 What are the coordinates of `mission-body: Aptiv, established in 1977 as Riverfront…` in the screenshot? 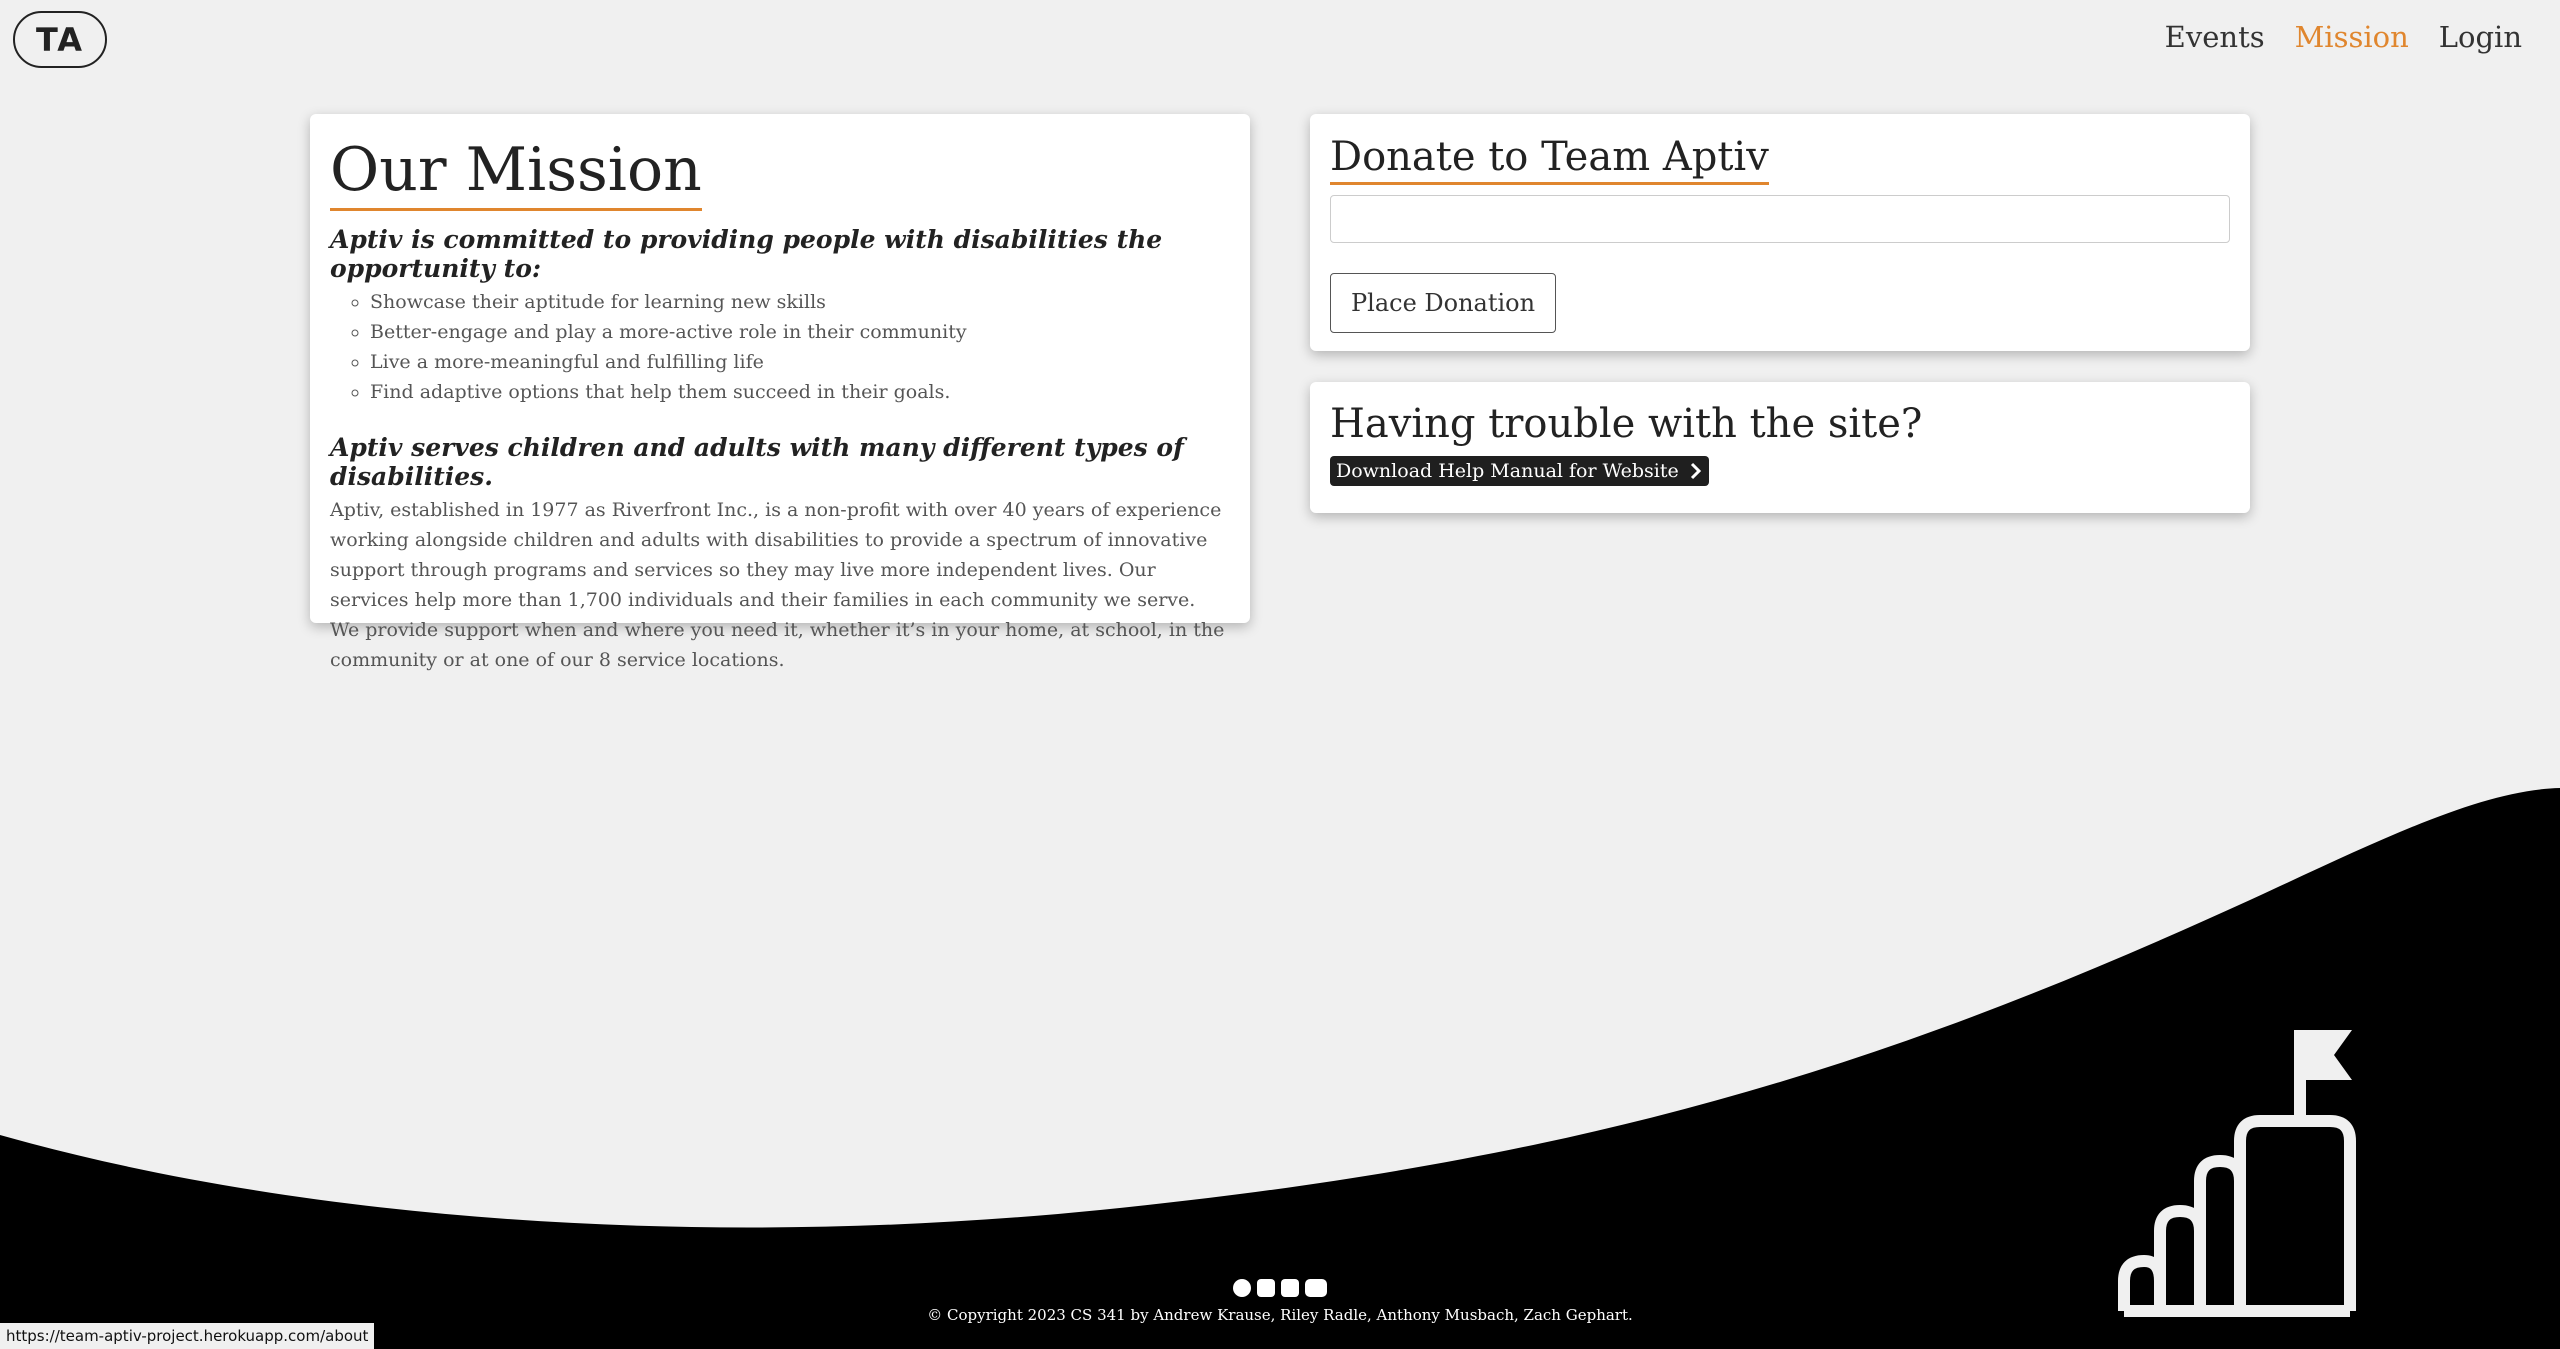 It's located at (777, 585).